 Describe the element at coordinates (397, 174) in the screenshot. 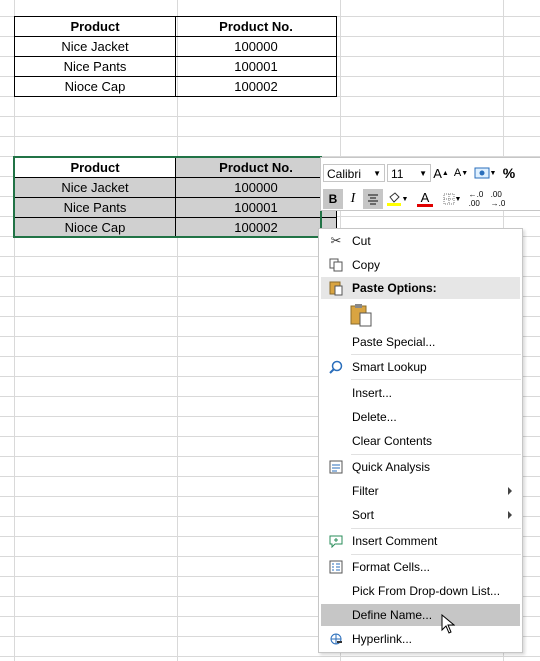

I see `font-size-value: 11` at that location.